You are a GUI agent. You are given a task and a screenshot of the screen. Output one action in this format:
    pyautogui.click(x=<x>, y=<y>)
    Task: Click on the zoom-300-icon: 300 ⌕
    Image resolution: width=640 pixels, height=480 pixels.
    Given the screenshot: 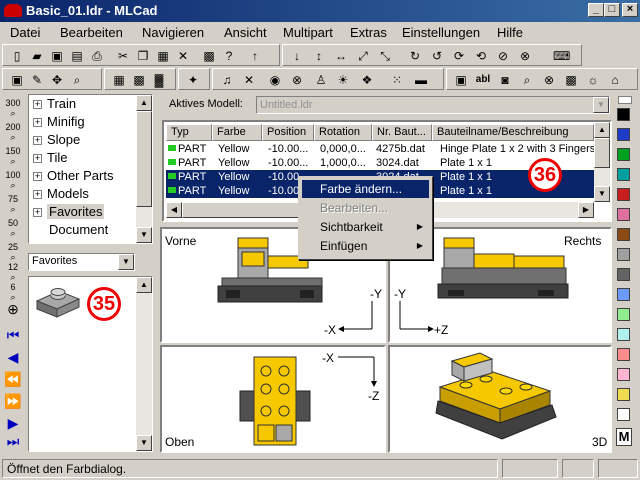 What is the action you would take?
    pyautogui.click(x=13, y=108)
    